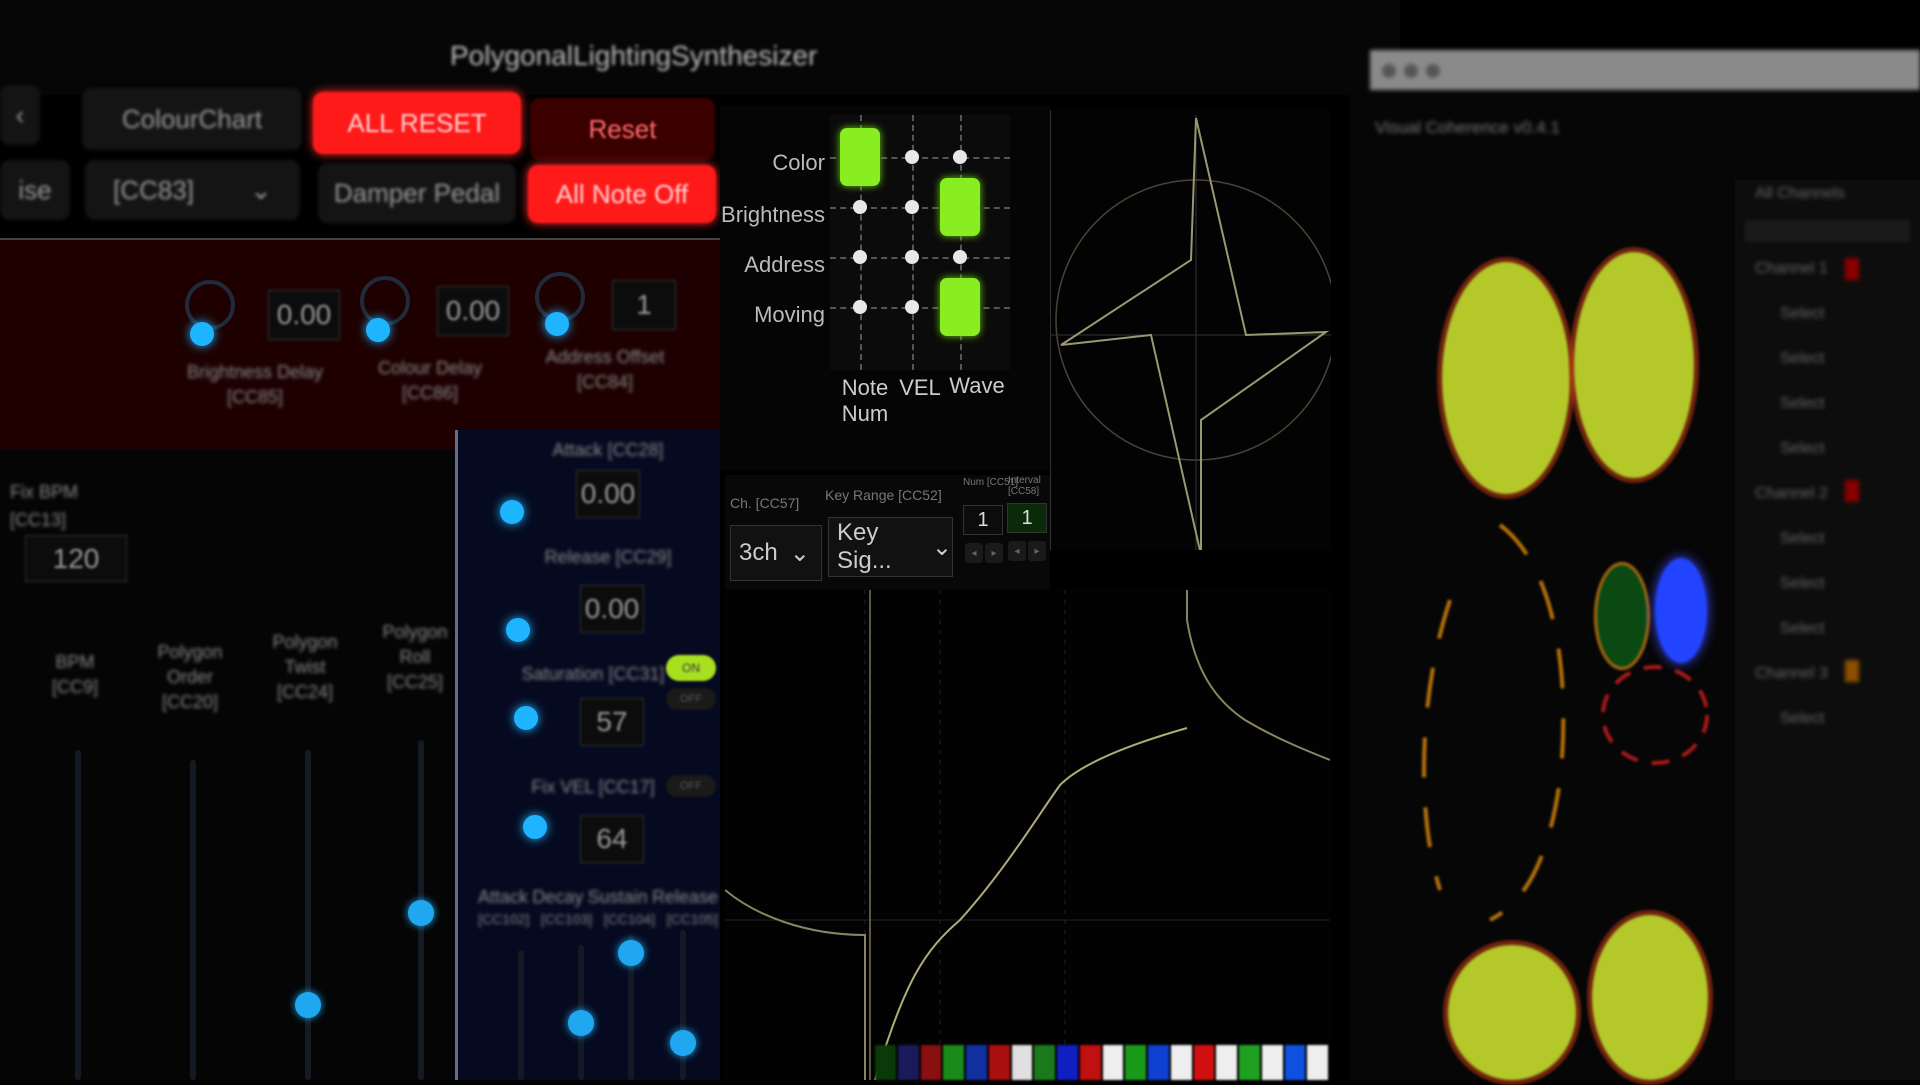 The height and width of the screenshot is (1085, 1920). What do you see at coordinates (983, 520) in the screenshot?
I see `num-value: 1` at bounding box center [983, 520].